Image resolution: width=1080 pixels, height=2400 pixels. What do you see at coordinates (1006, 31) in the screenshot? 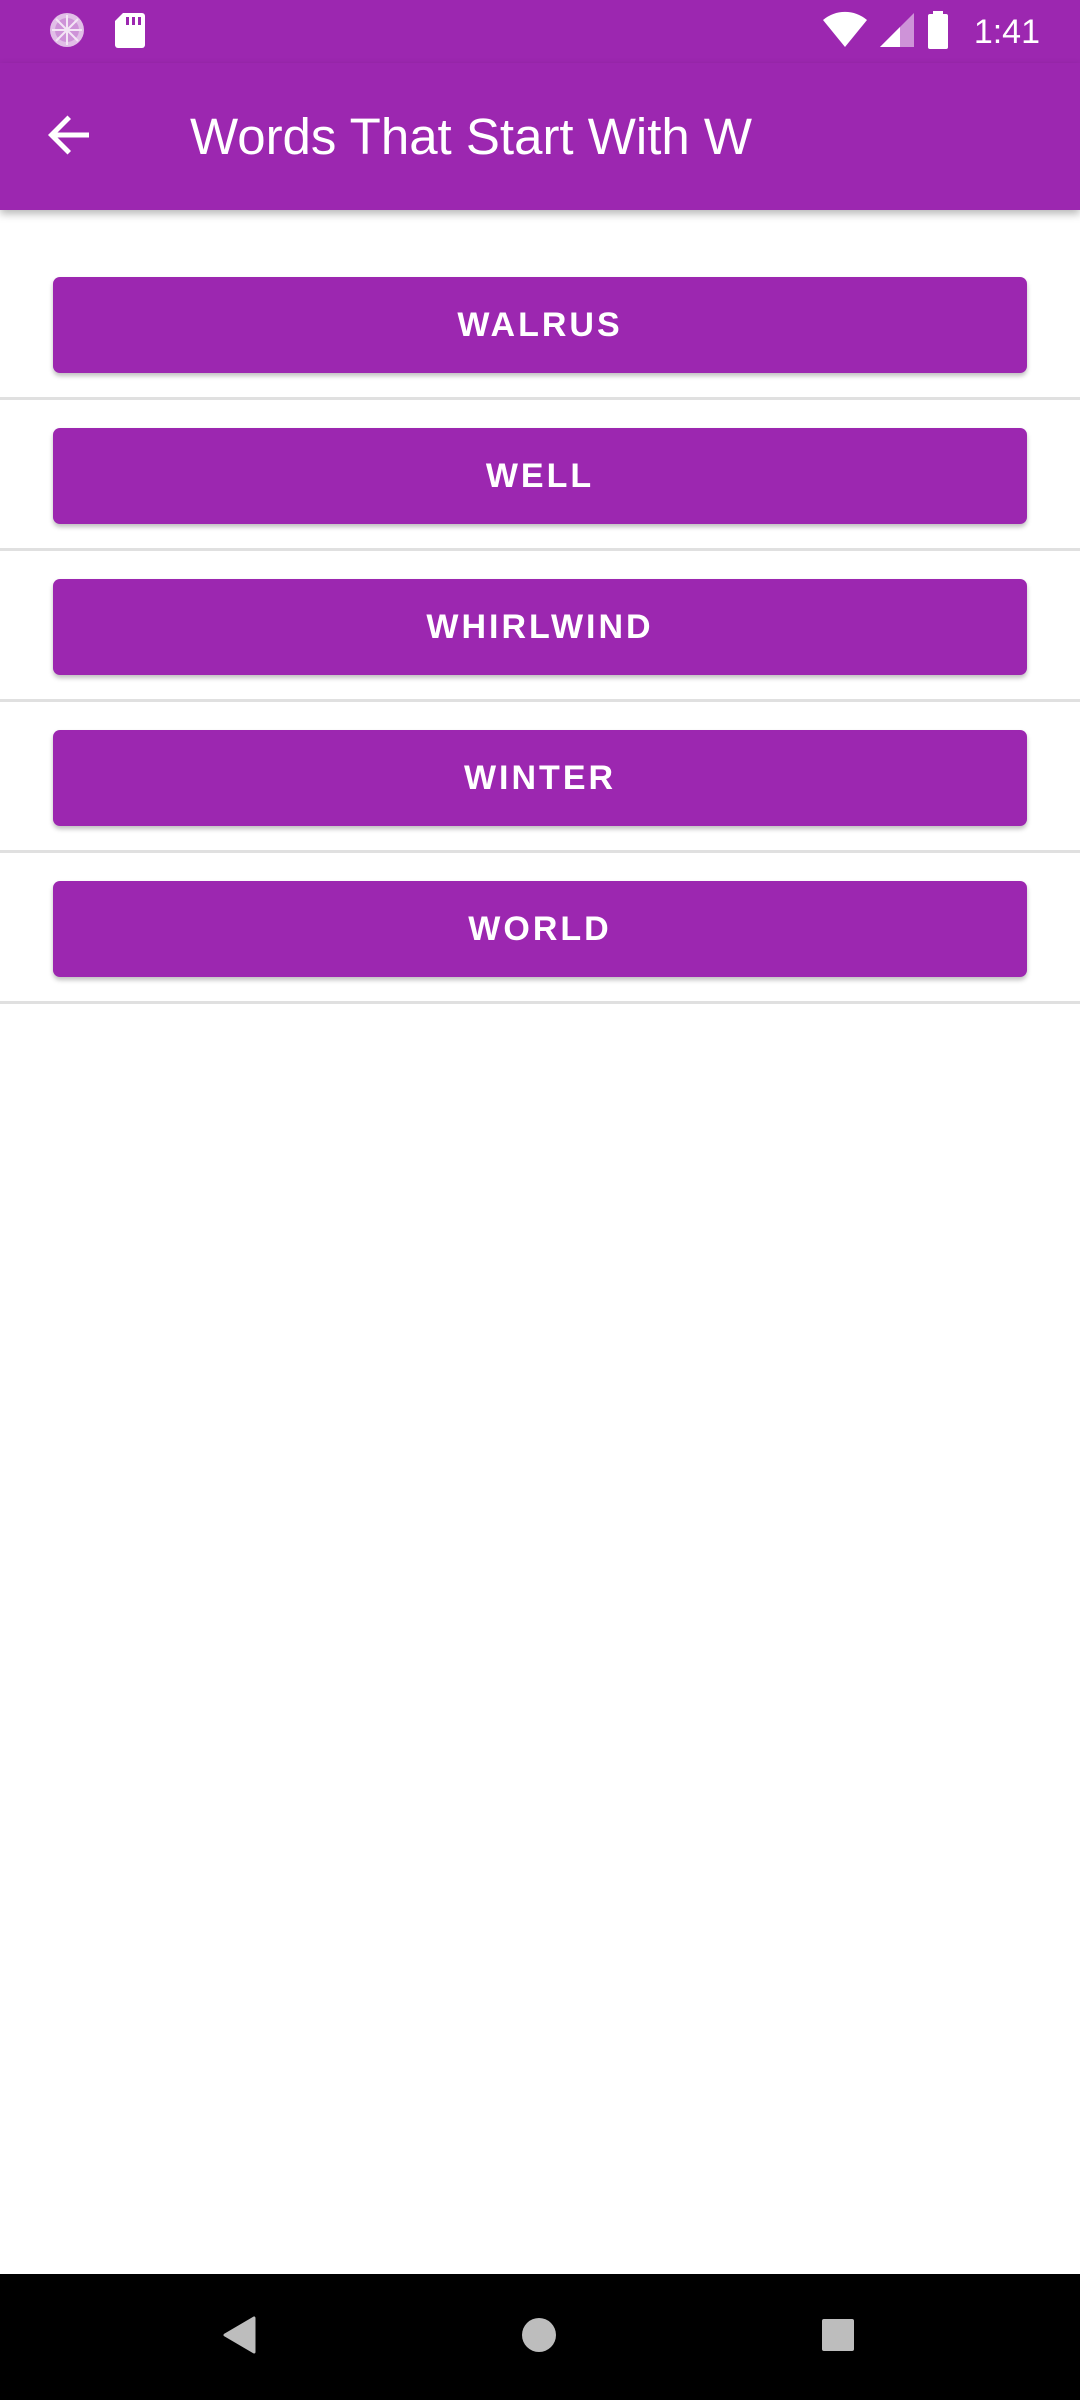
I see `status-time: 1:41` at bounding box center [1006, 31].